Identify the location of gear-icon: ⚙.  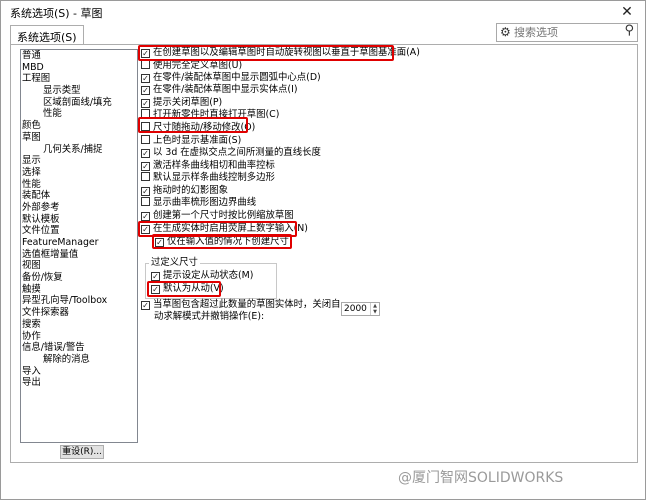
(505, 32).